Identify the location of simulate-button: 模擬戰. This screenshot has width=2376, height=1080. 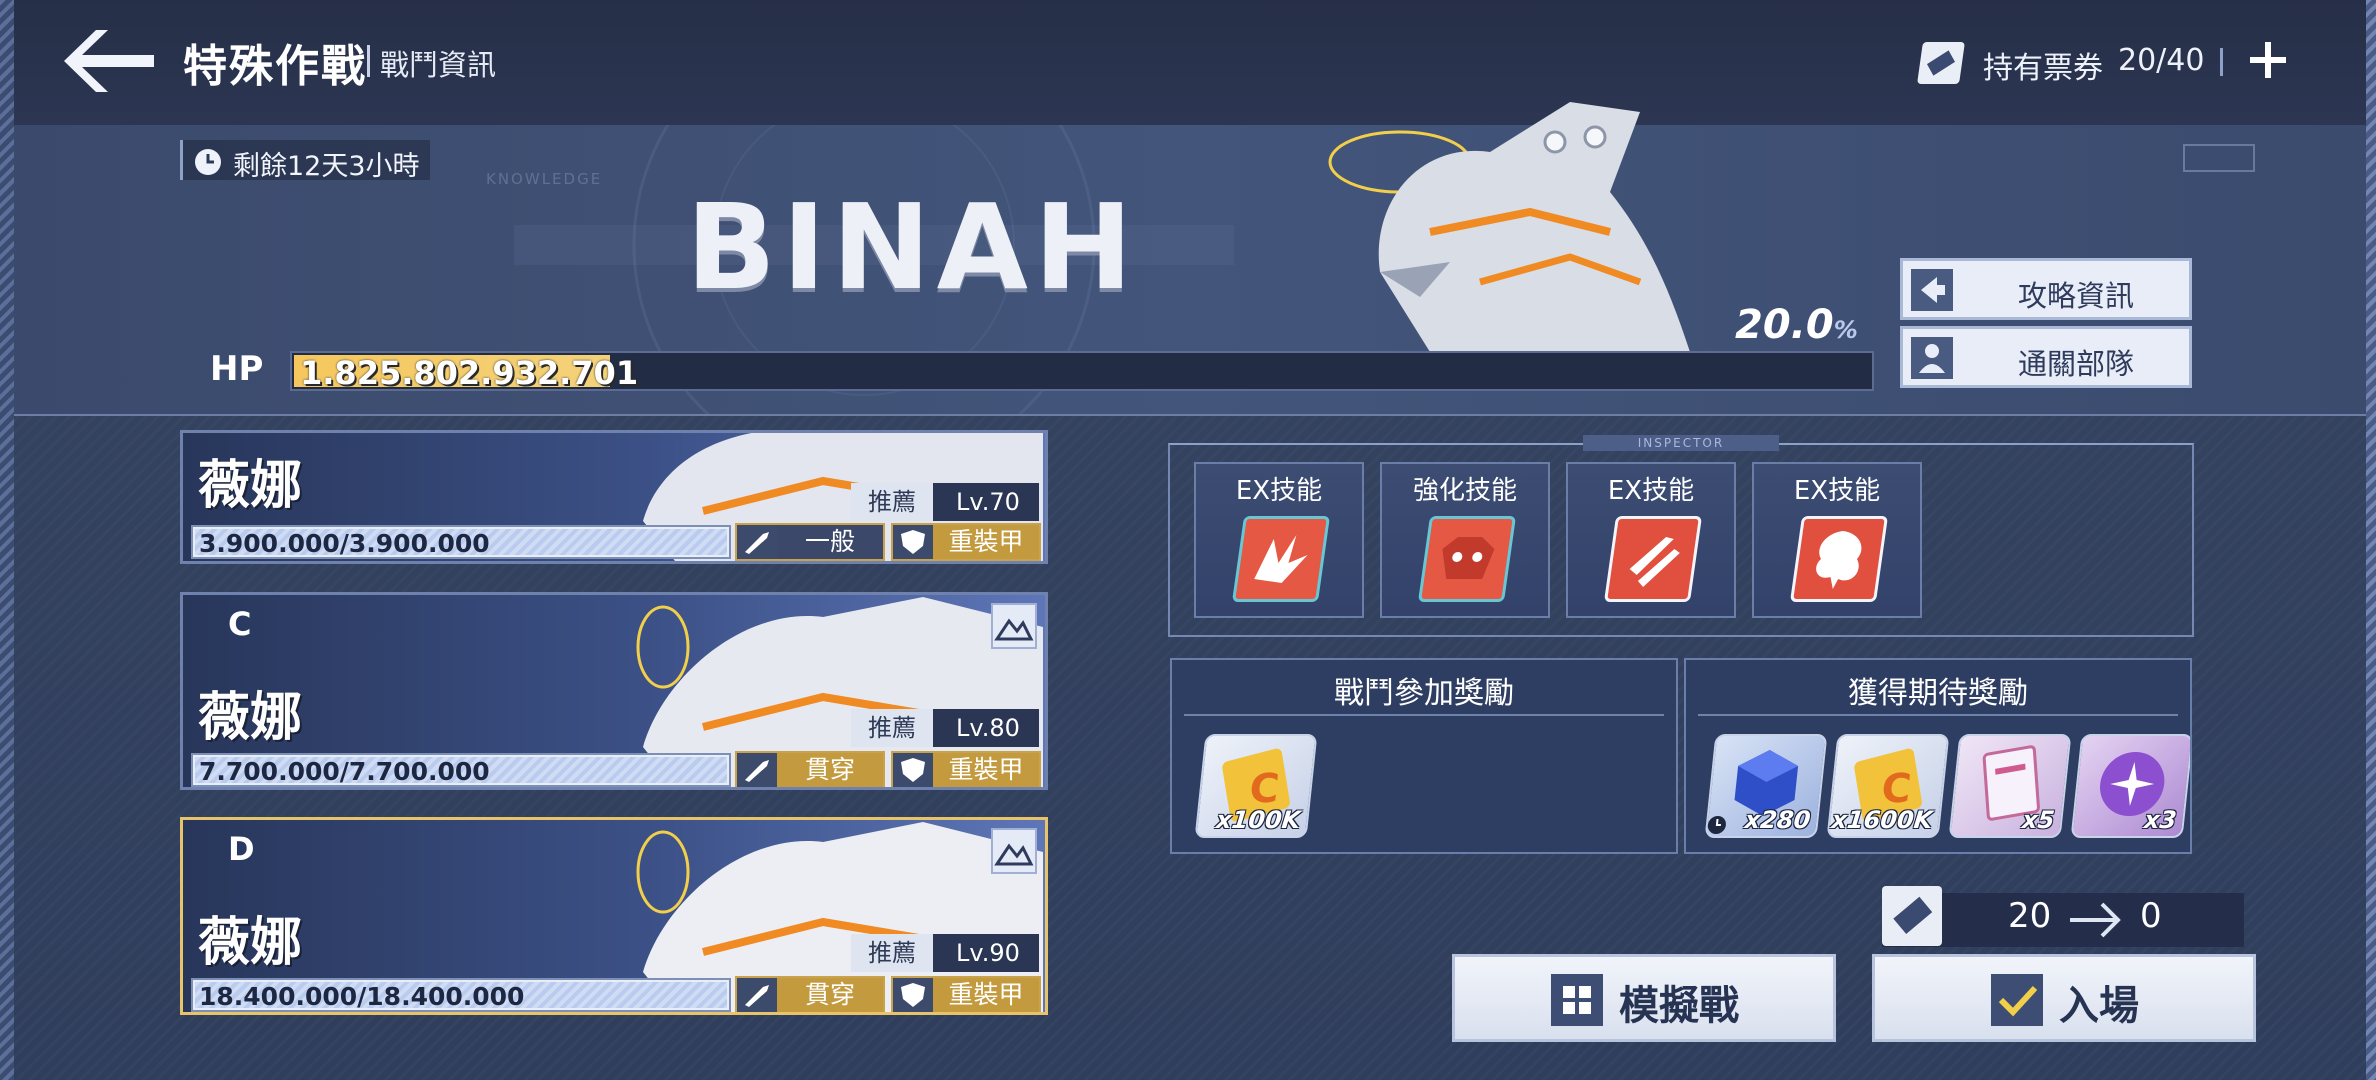
(1644, 998).